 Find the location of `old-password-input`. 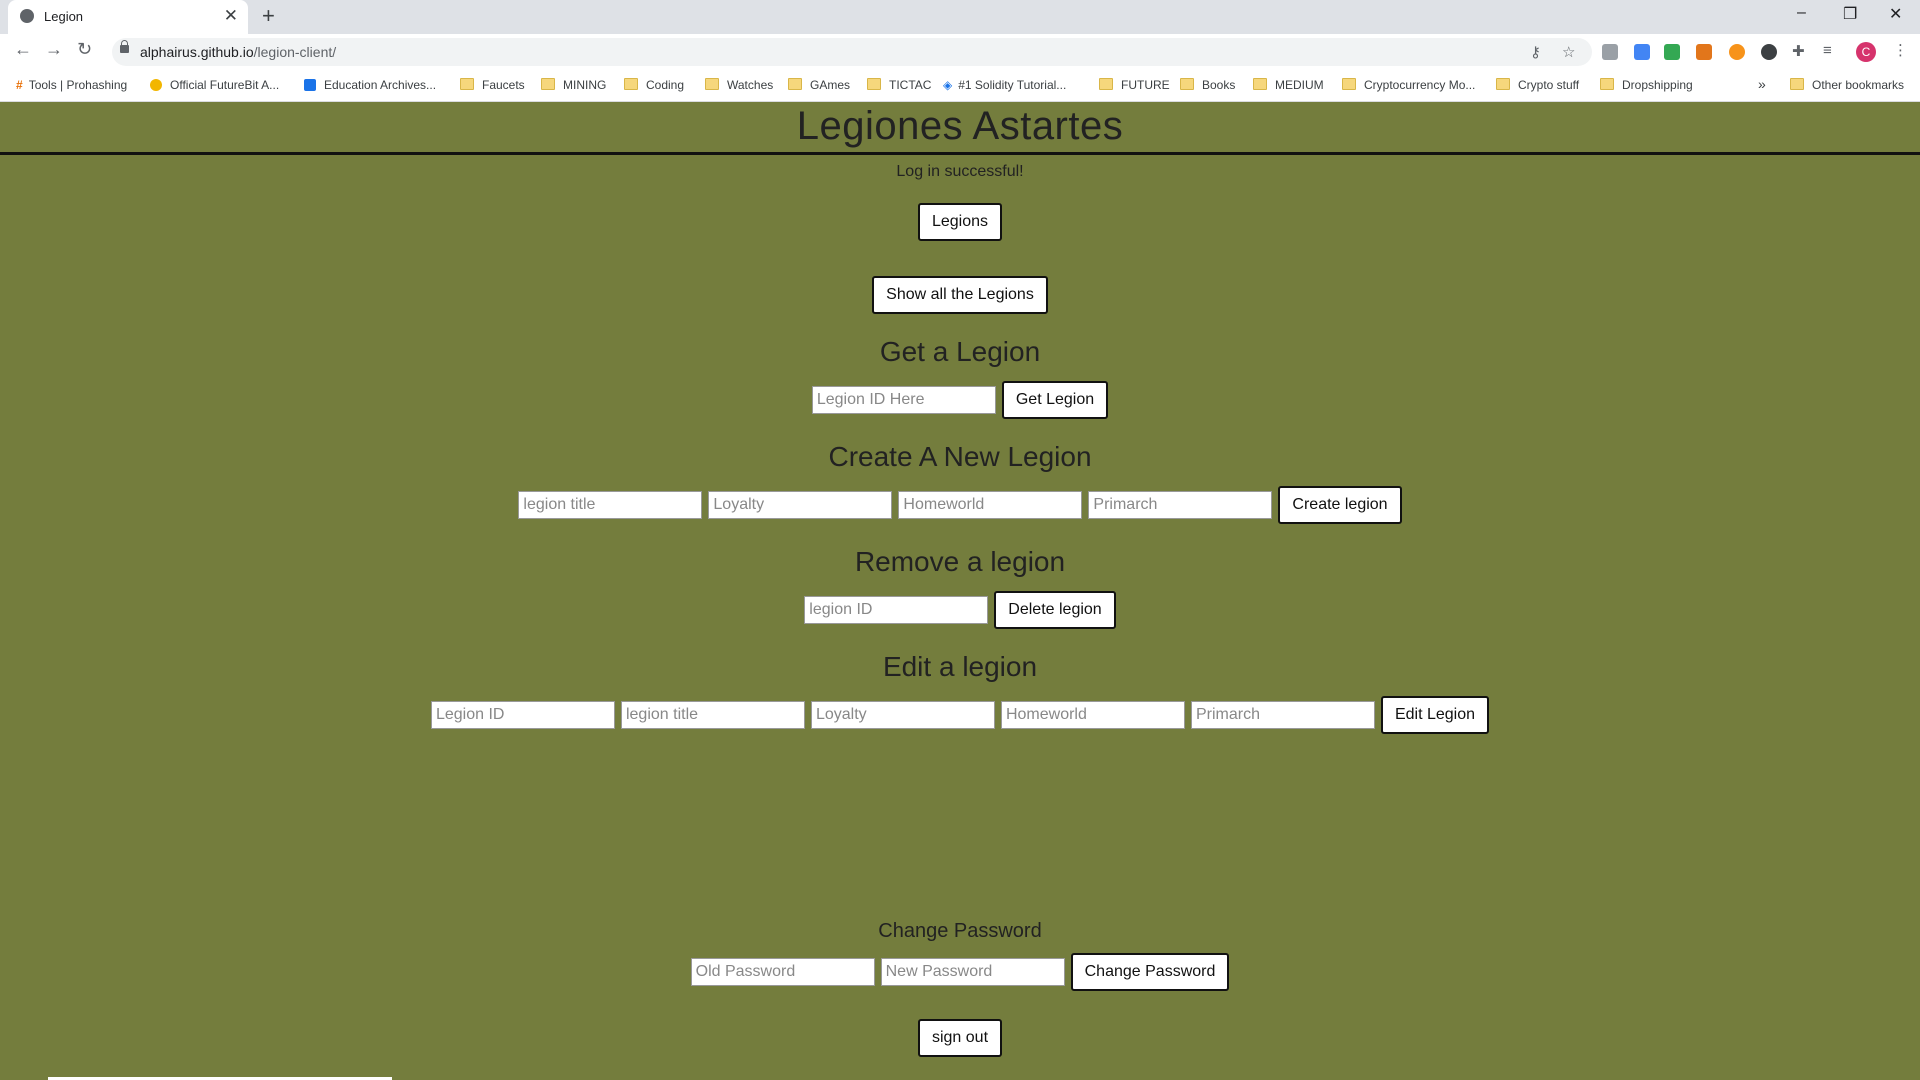

old-password-input is located at coordinates (782, 972).